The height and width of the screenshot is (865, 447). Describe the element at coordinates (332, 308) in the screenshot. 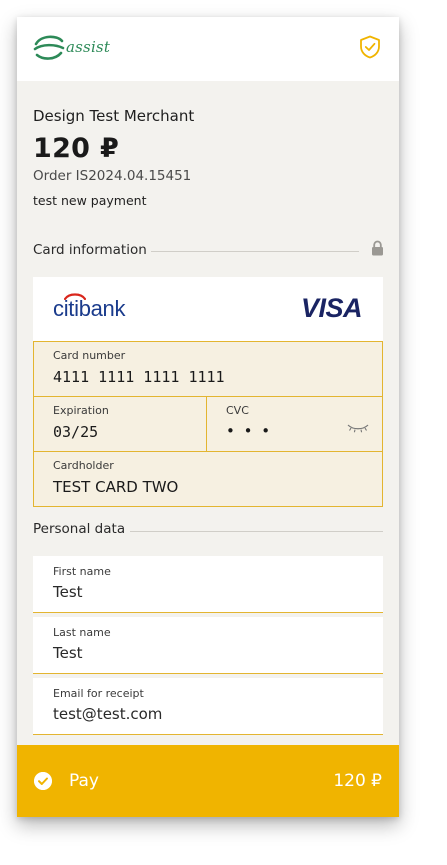

I see `visa-logo: VISA` at that location.